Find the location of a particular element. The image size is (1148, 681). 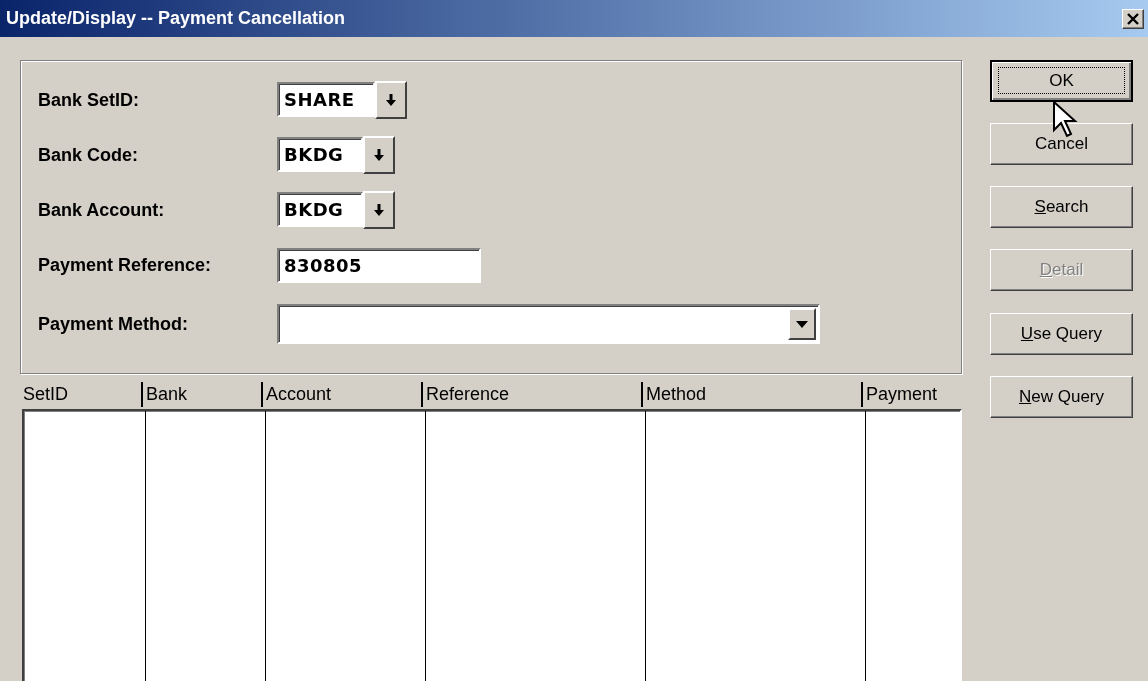

field-label: Bank SetID: is located at coordinates (89, 100).